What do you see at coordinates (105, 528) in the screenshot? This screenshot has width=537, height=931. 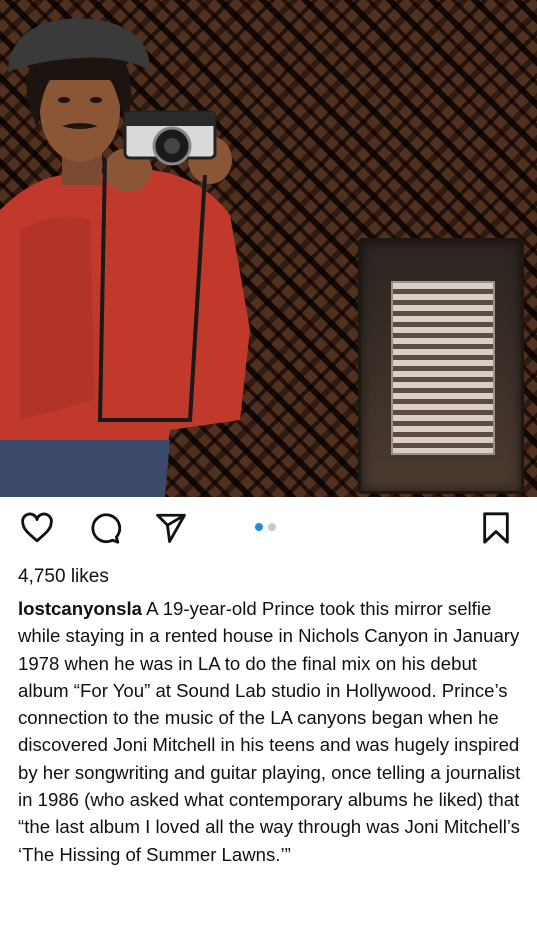 I see `comment-icon` at bounding box center [105, 528].